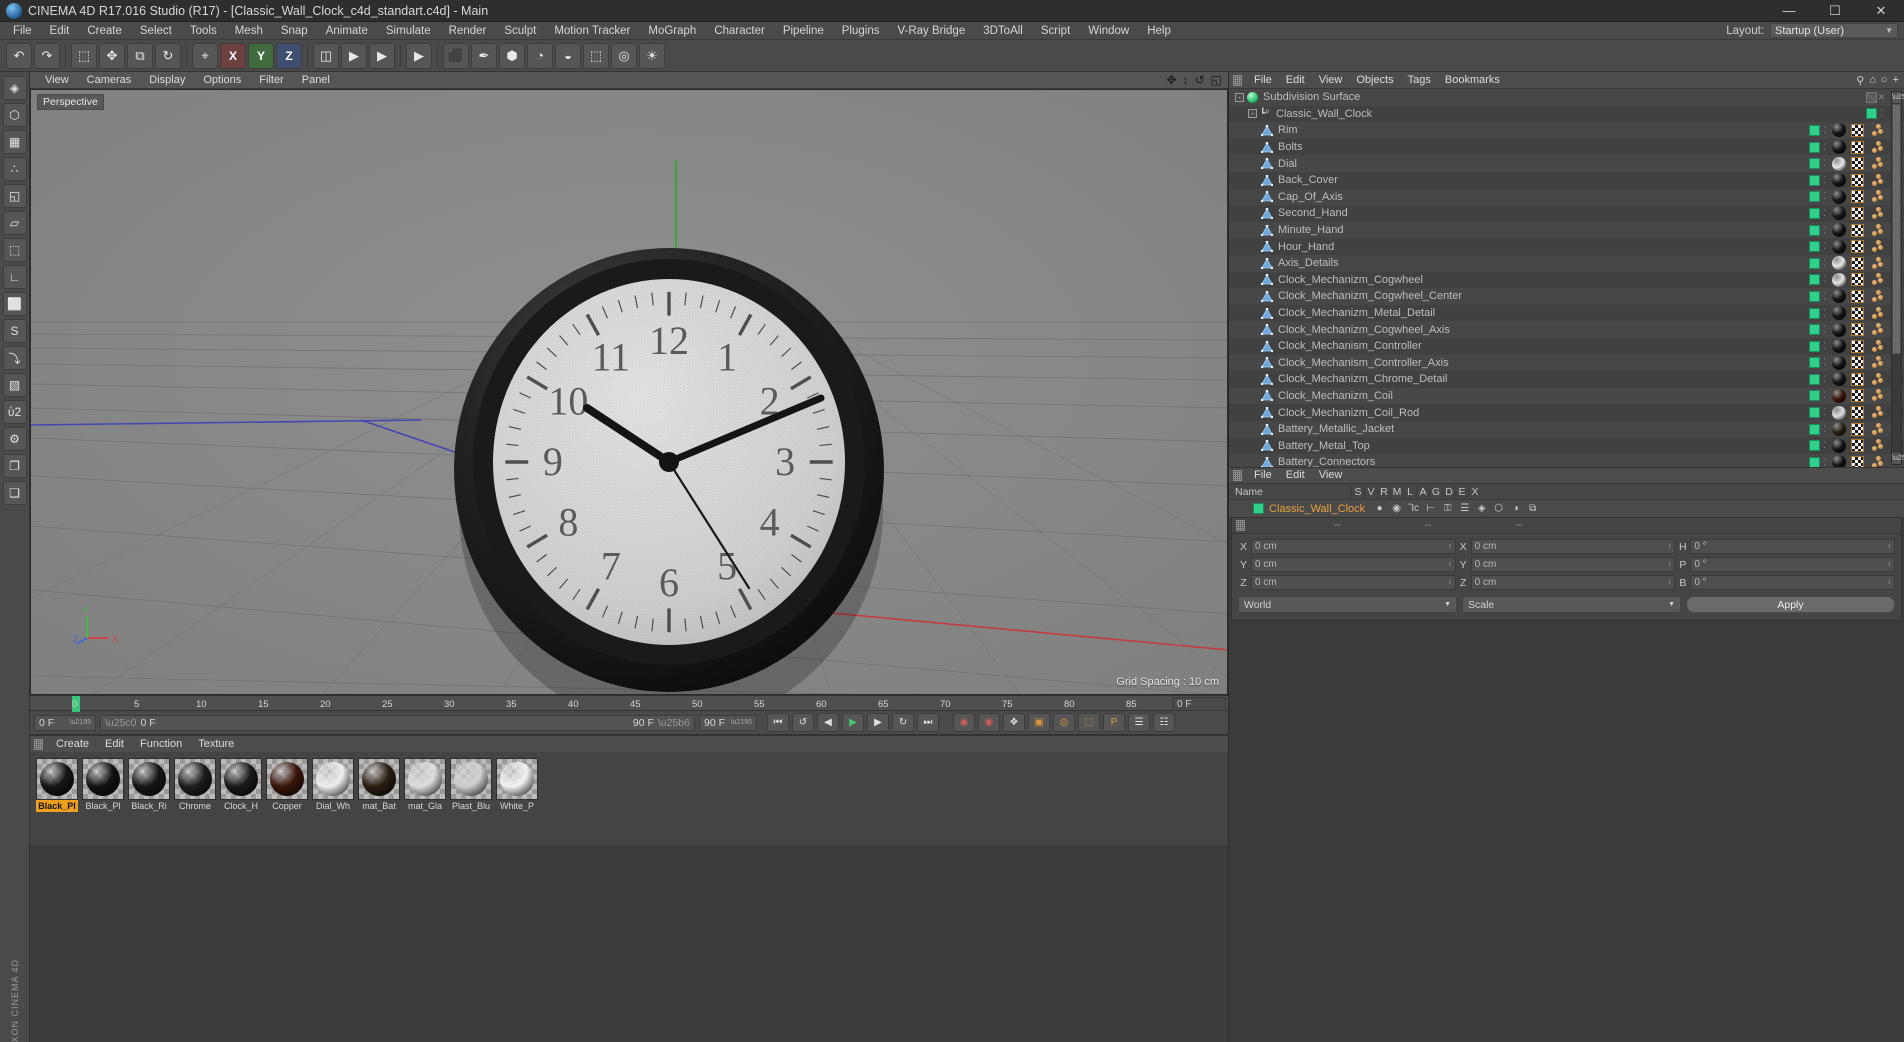 Image resolution: width=1904 pixels, height=1042 pixels. I want to click on coord-field: 0 ° ↕, so click(1792, 582).